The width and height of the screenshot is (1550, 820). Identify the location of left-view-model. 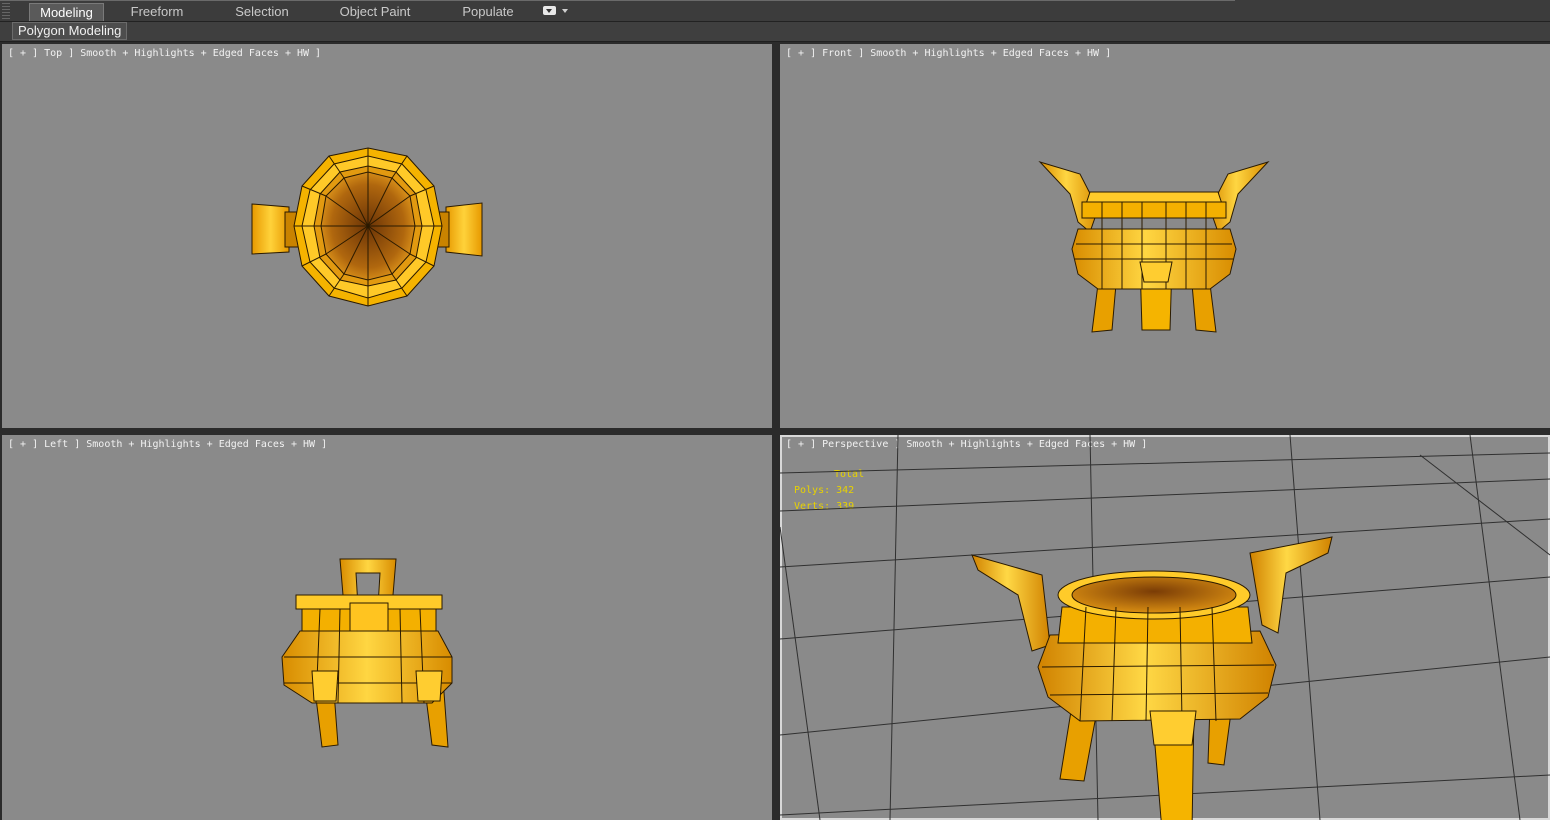
(367, 653).